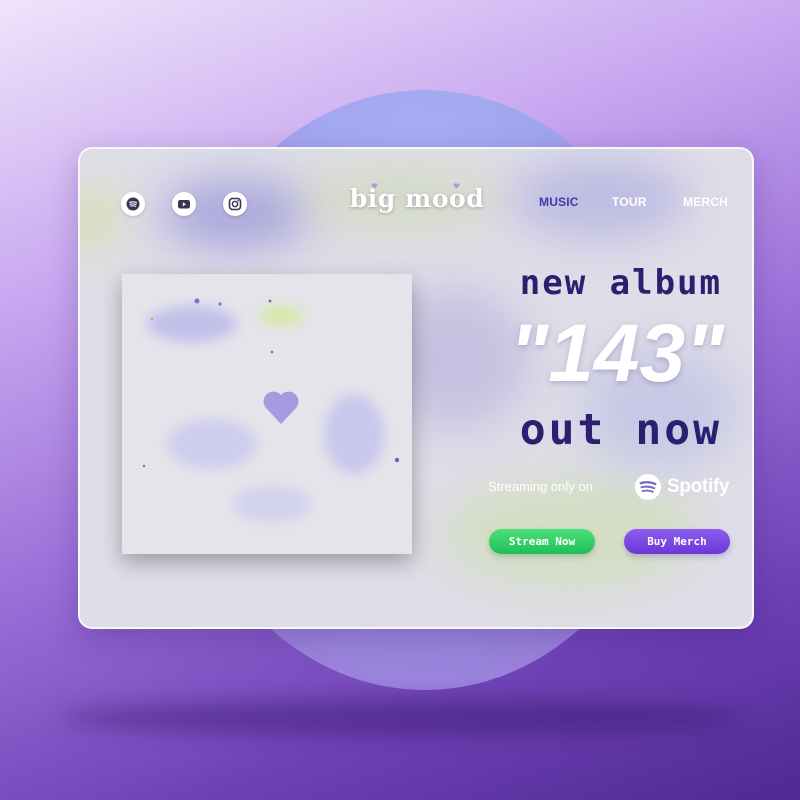 Image resolution: width=800 pixels, height=800 pixels. I want to click on nav-tour: TOUR, so click(629, 202).